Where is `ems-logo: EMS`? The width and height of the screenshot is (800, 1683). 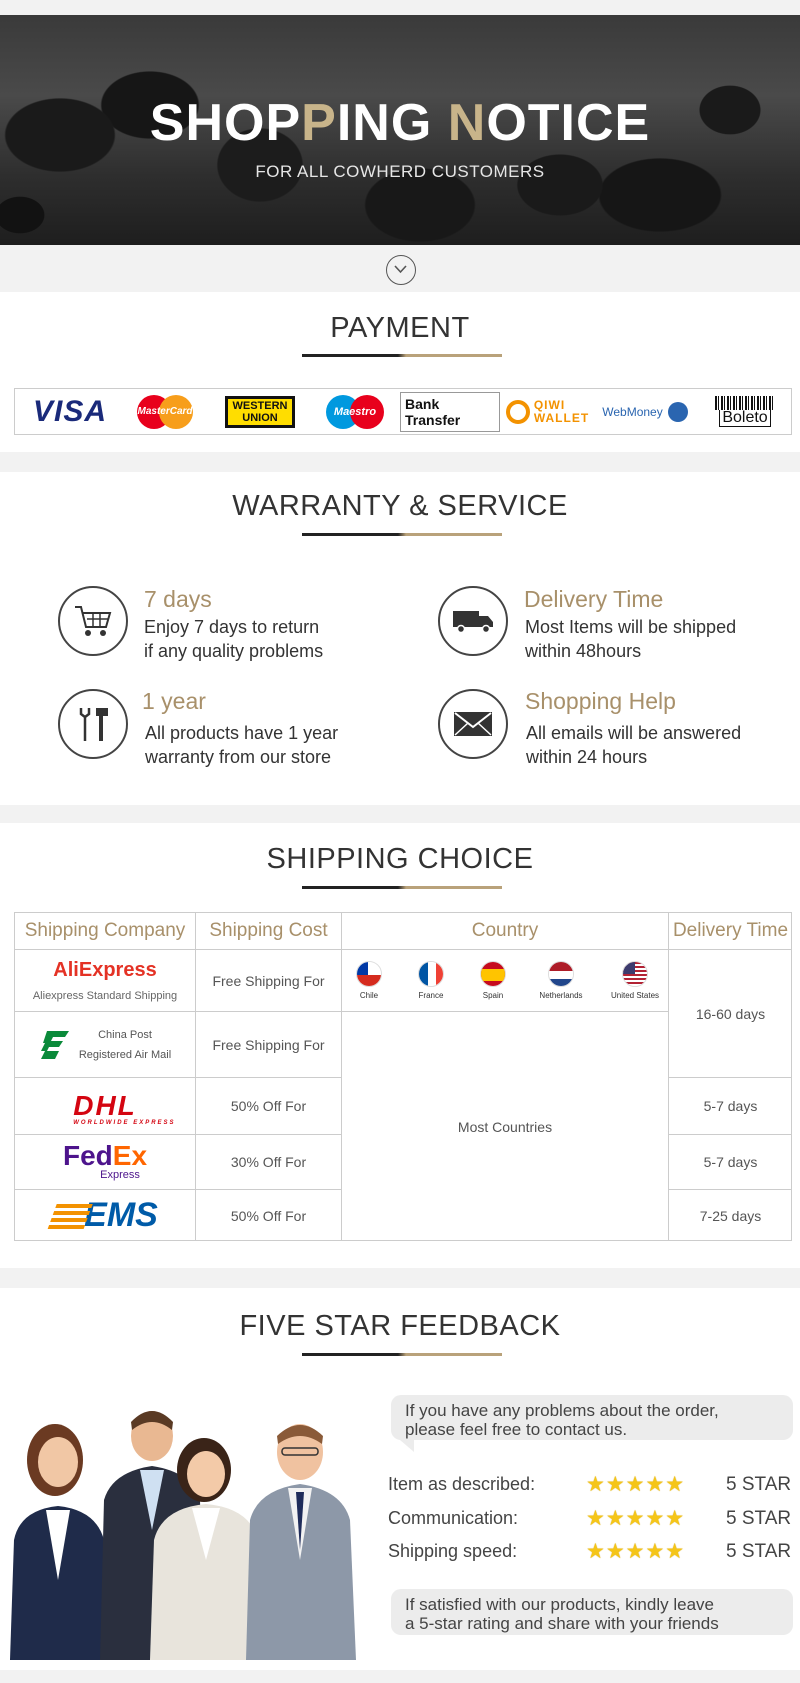
ems-logo: EMS is located at coordinates (102, 1215).